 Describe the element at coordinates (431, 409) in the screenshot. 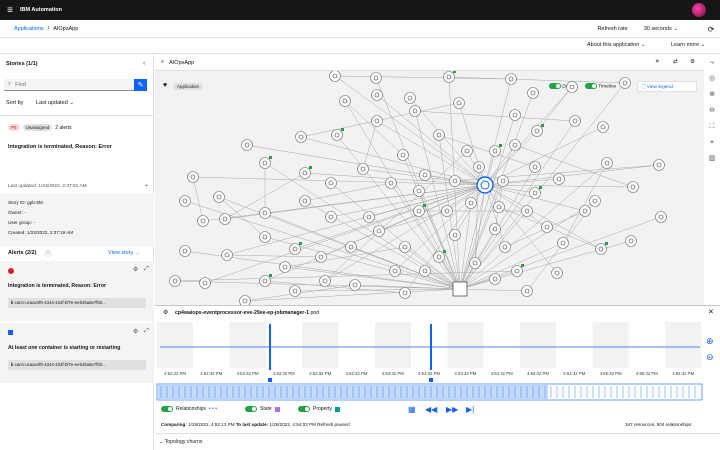

I see `rewind-icon: ◀◀` at that location.